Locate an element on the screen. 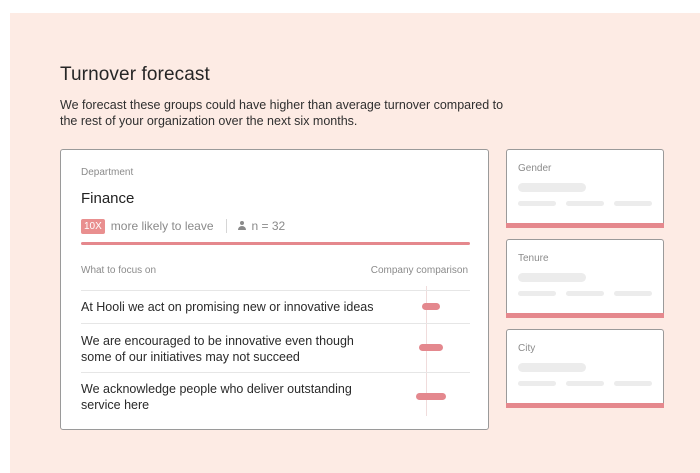  city-card: City is located at coordinates (585, 368).